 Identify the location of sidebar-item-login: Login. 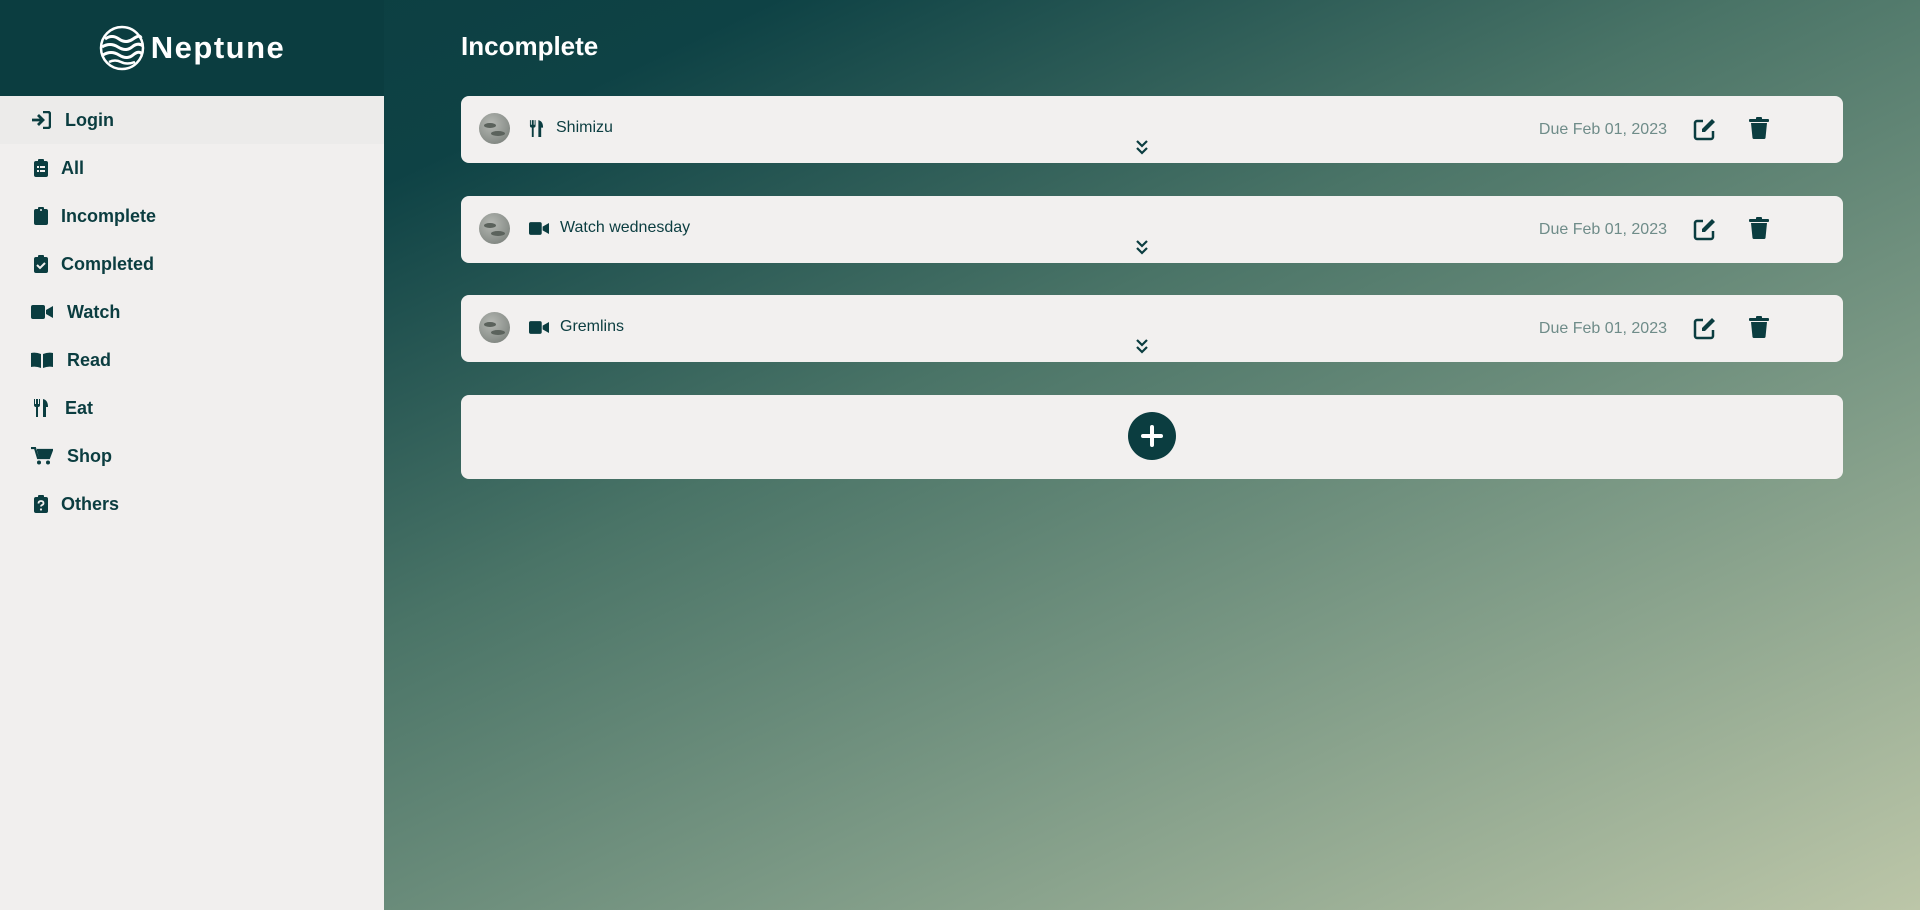
(192, 120).